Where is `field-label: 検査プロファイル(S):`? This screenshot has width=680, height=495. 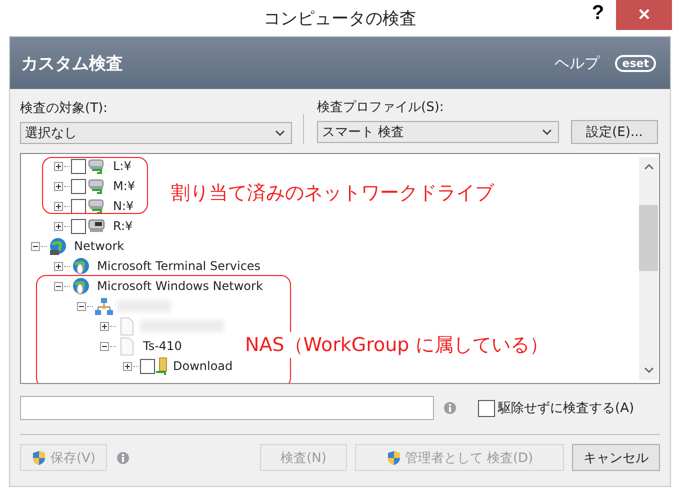
field-label: 検査プロファイル(S): is located at coordinates (381, 107).